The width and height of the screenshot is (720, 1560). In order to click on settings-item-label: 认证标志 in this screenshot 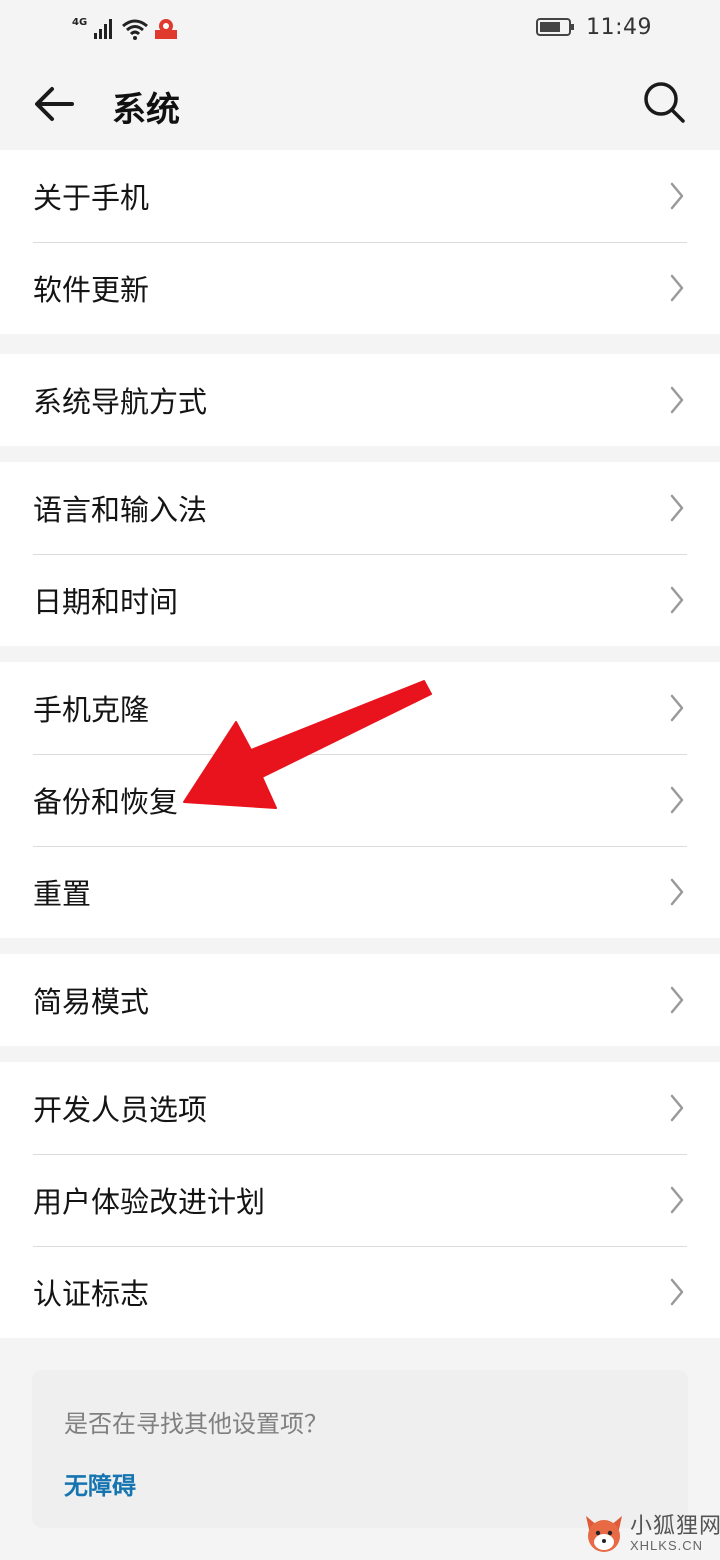, I will do `click(91, 1294)`.